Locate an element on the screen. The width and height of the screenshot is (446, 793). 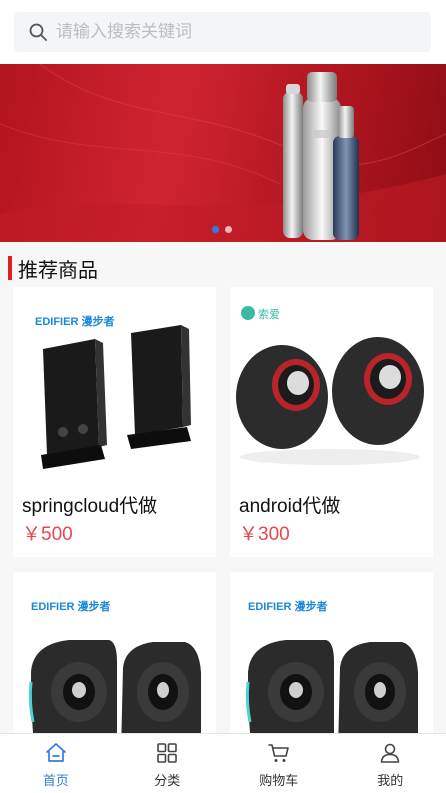
product-image: 索爱 is located at coordinates (330, 385).